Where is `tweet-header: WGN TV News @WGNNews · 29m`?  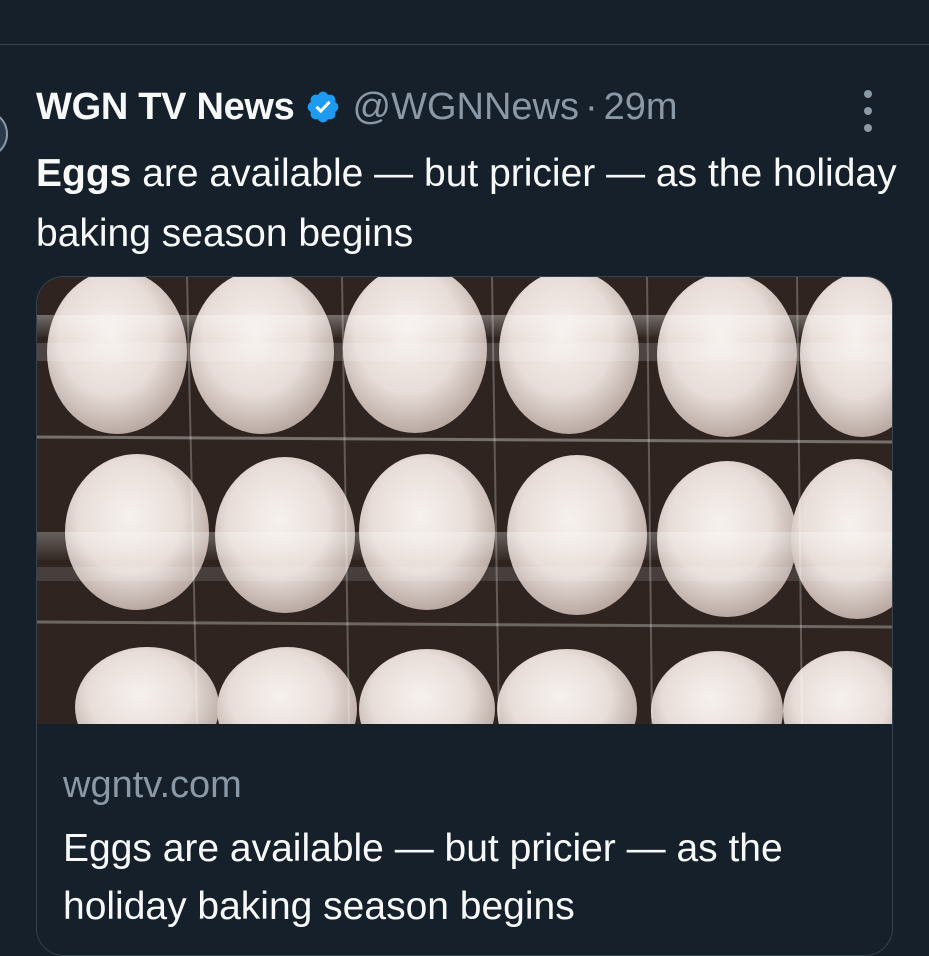 tweet-header: WGN TV News @WGNNews · 29m is located at coordinates (357, 107).